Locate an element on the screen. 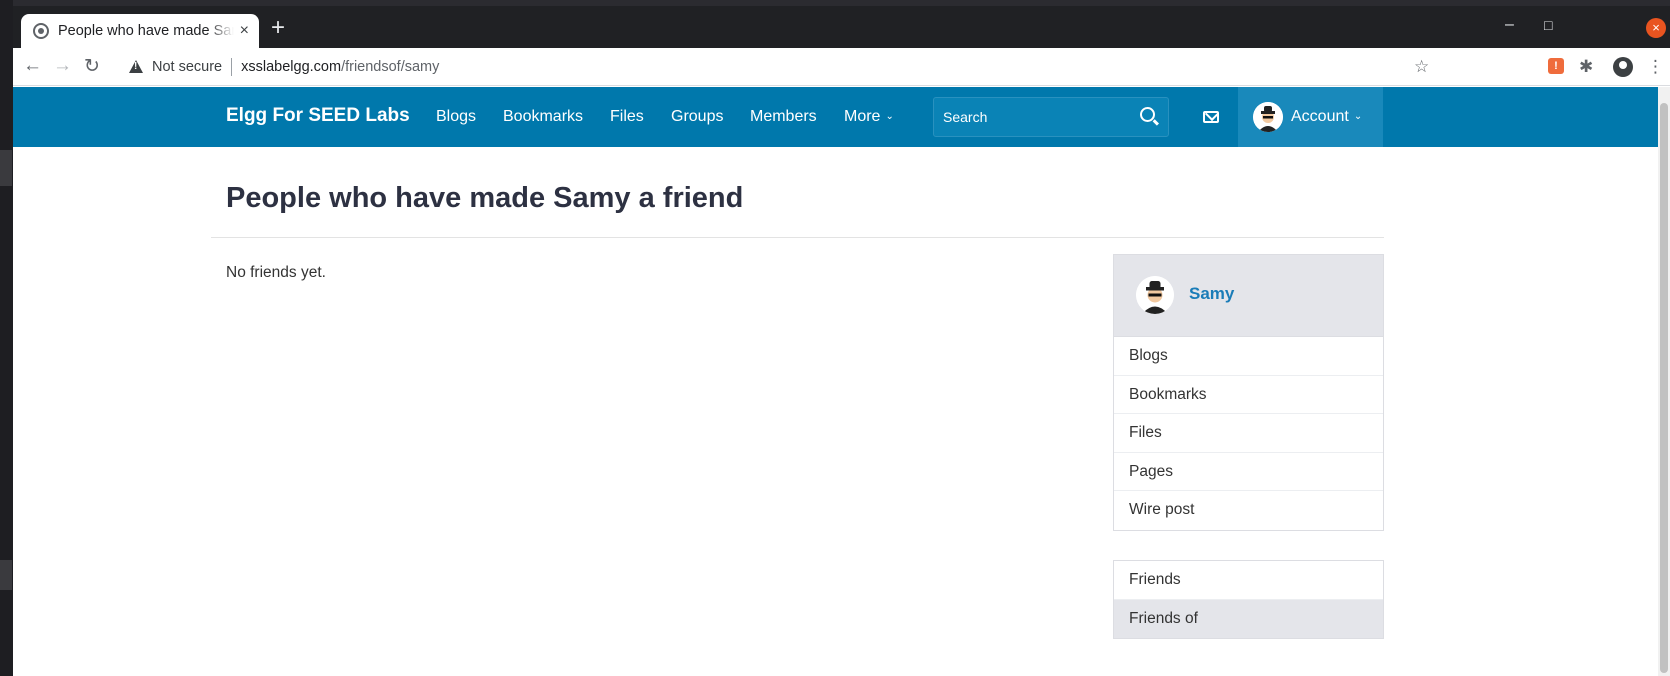 The image size is (1670, 676). search-input: Search is located at coordinates (965, 117).